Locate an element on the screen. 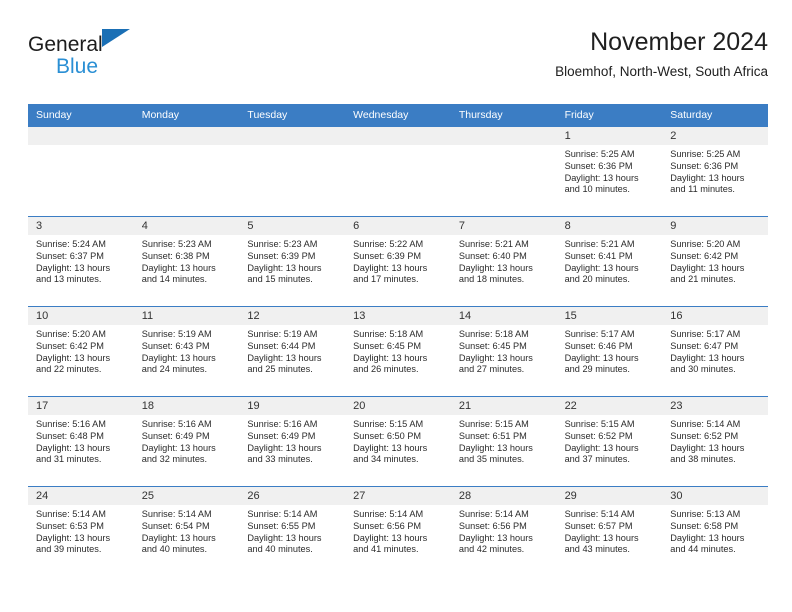 The image size is (792, 612). sunset-text: Sunset: 6:53 PM is located at coordinates (70, 525).